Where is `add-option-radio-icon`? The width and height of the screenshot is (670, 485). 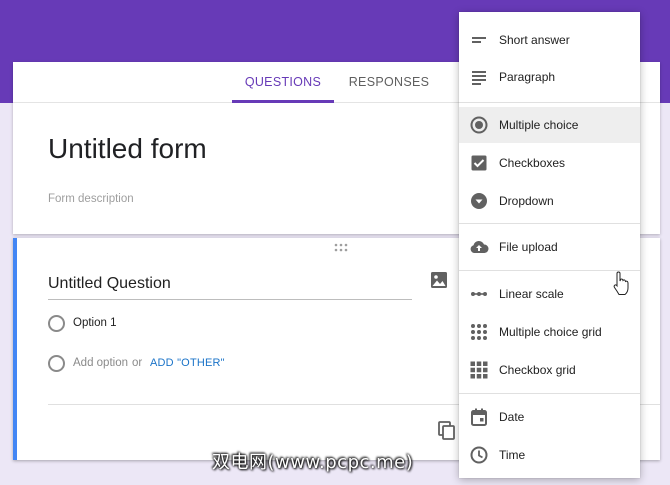
add-option-radio-icon is located at coordinates (56, 363).